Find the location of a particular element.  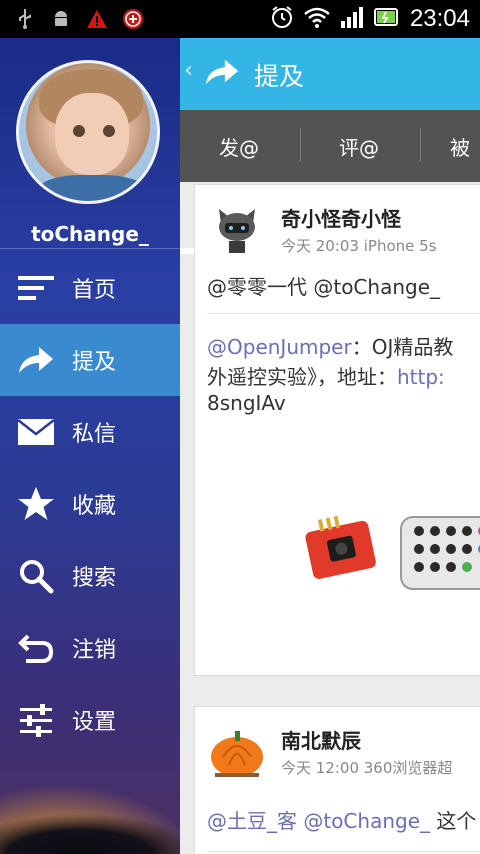

post-text: @OpenJumper：OJ精品教 is located at coordinates (330, 347).